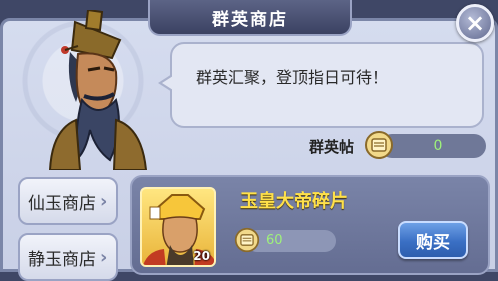  What do you see at coordinates (294, 201) in the screenshot?
I see `item-name: 玉皇大帝碎片` at bounding box center [294, 201].